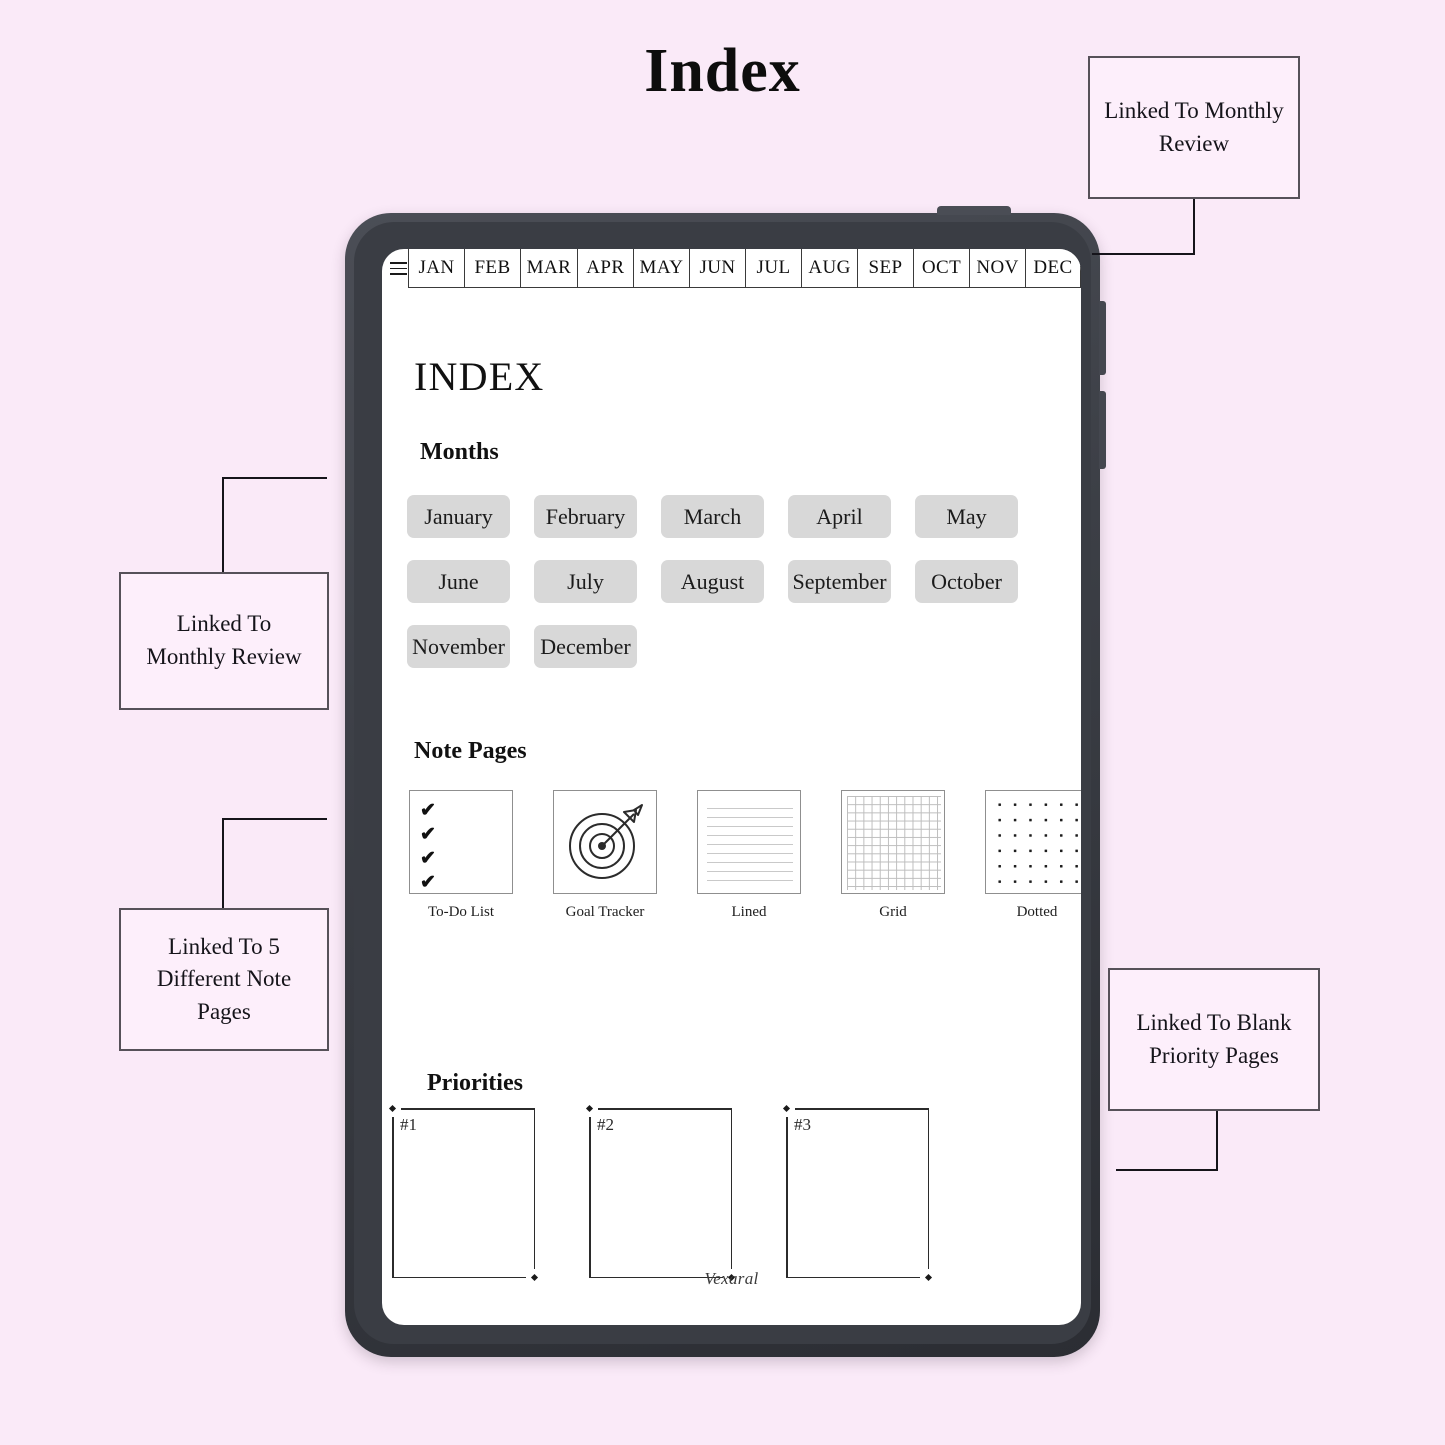  What do you see at coordinates (966, 516) in the screenshot?
I see `month-chip-may: May` at bounding box center [966, 516].